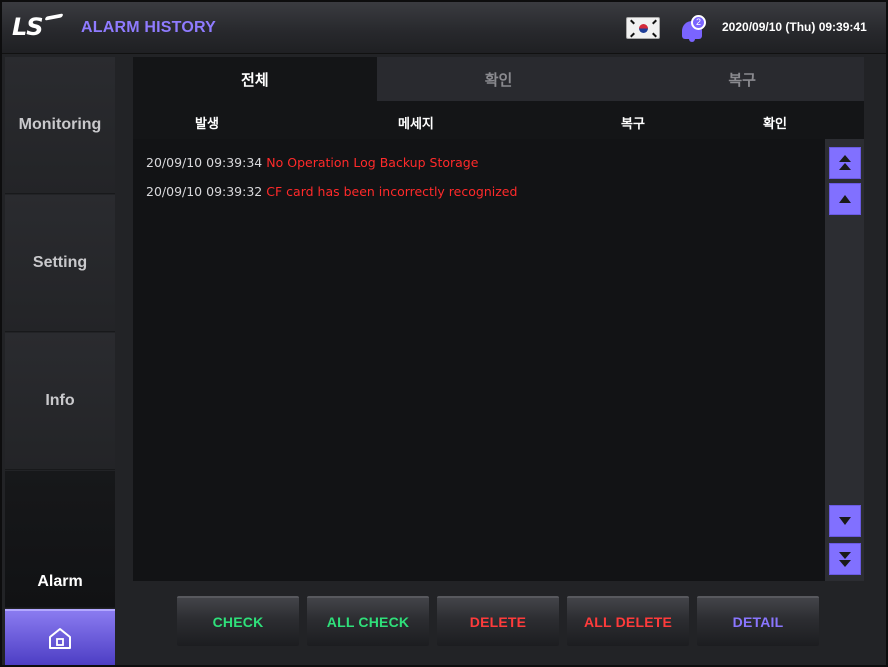 The height and width of the screenshot is (667, 888). I want to click on filter-tabs: 전체 확인 복구, so click(499, 79).